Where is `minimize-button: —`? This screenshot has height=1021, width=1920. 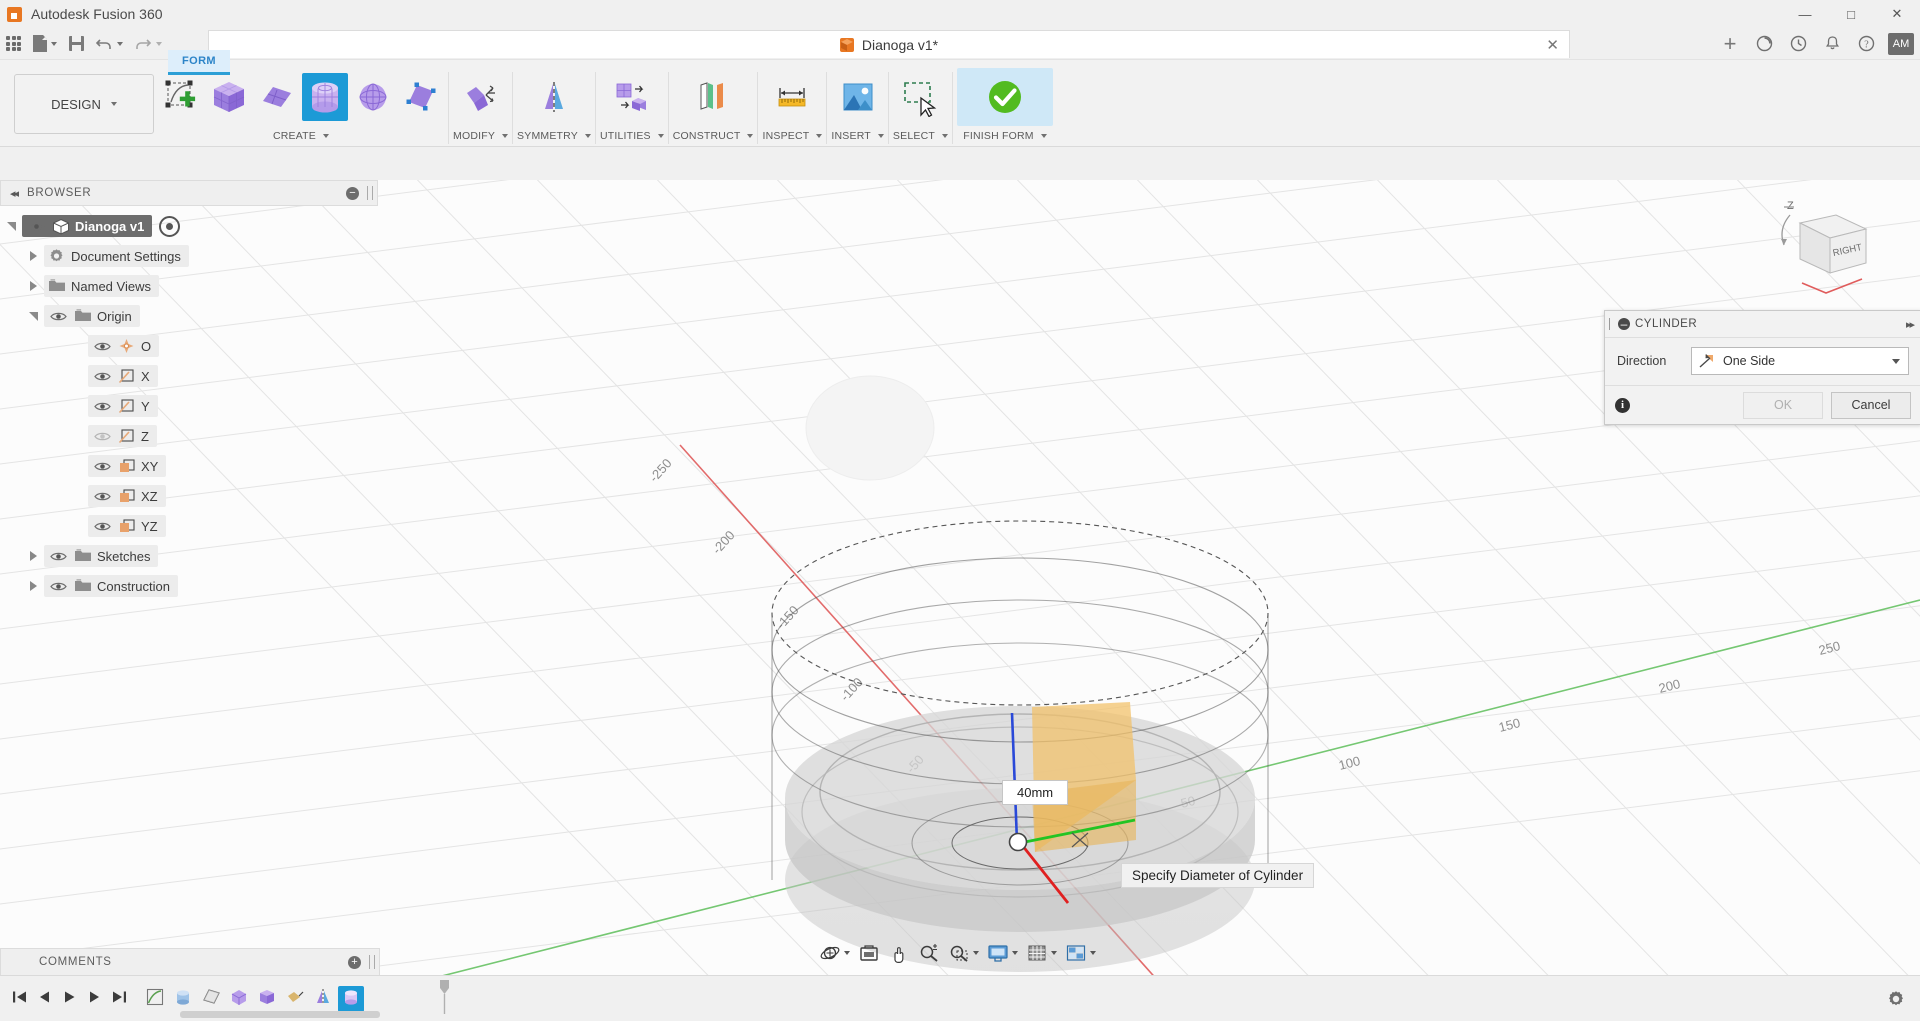 minimize-button: — is located at coordinates (1805, 14).